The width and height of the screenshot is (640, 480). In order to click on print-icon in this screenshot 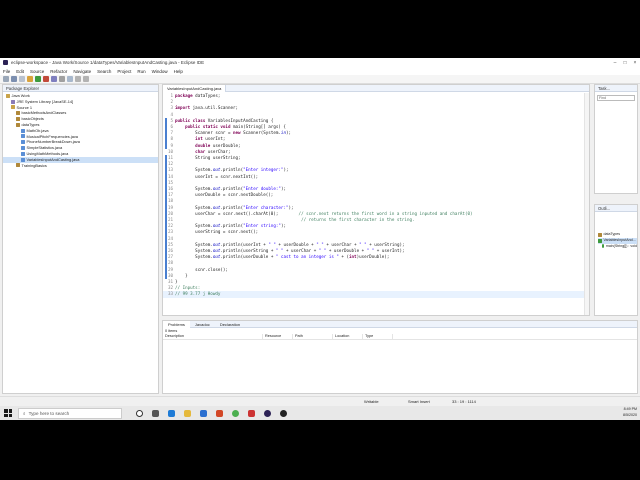, I will do `click(22, 79)`.